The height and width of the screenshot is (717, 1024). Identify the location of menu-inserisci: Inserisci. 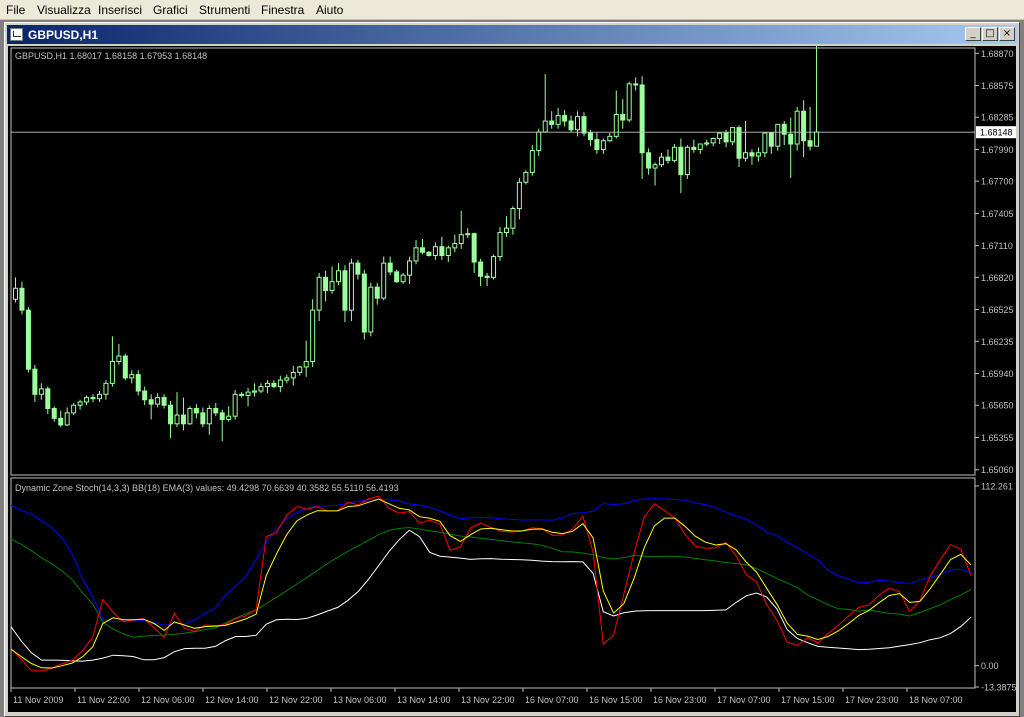
(120, 10).